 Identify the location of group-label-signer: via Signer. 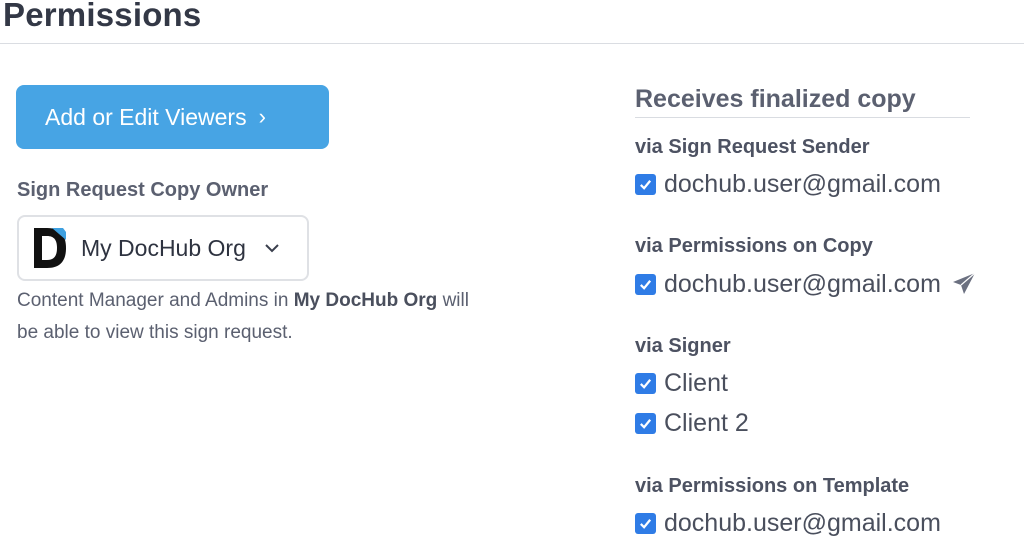
(683, 346).